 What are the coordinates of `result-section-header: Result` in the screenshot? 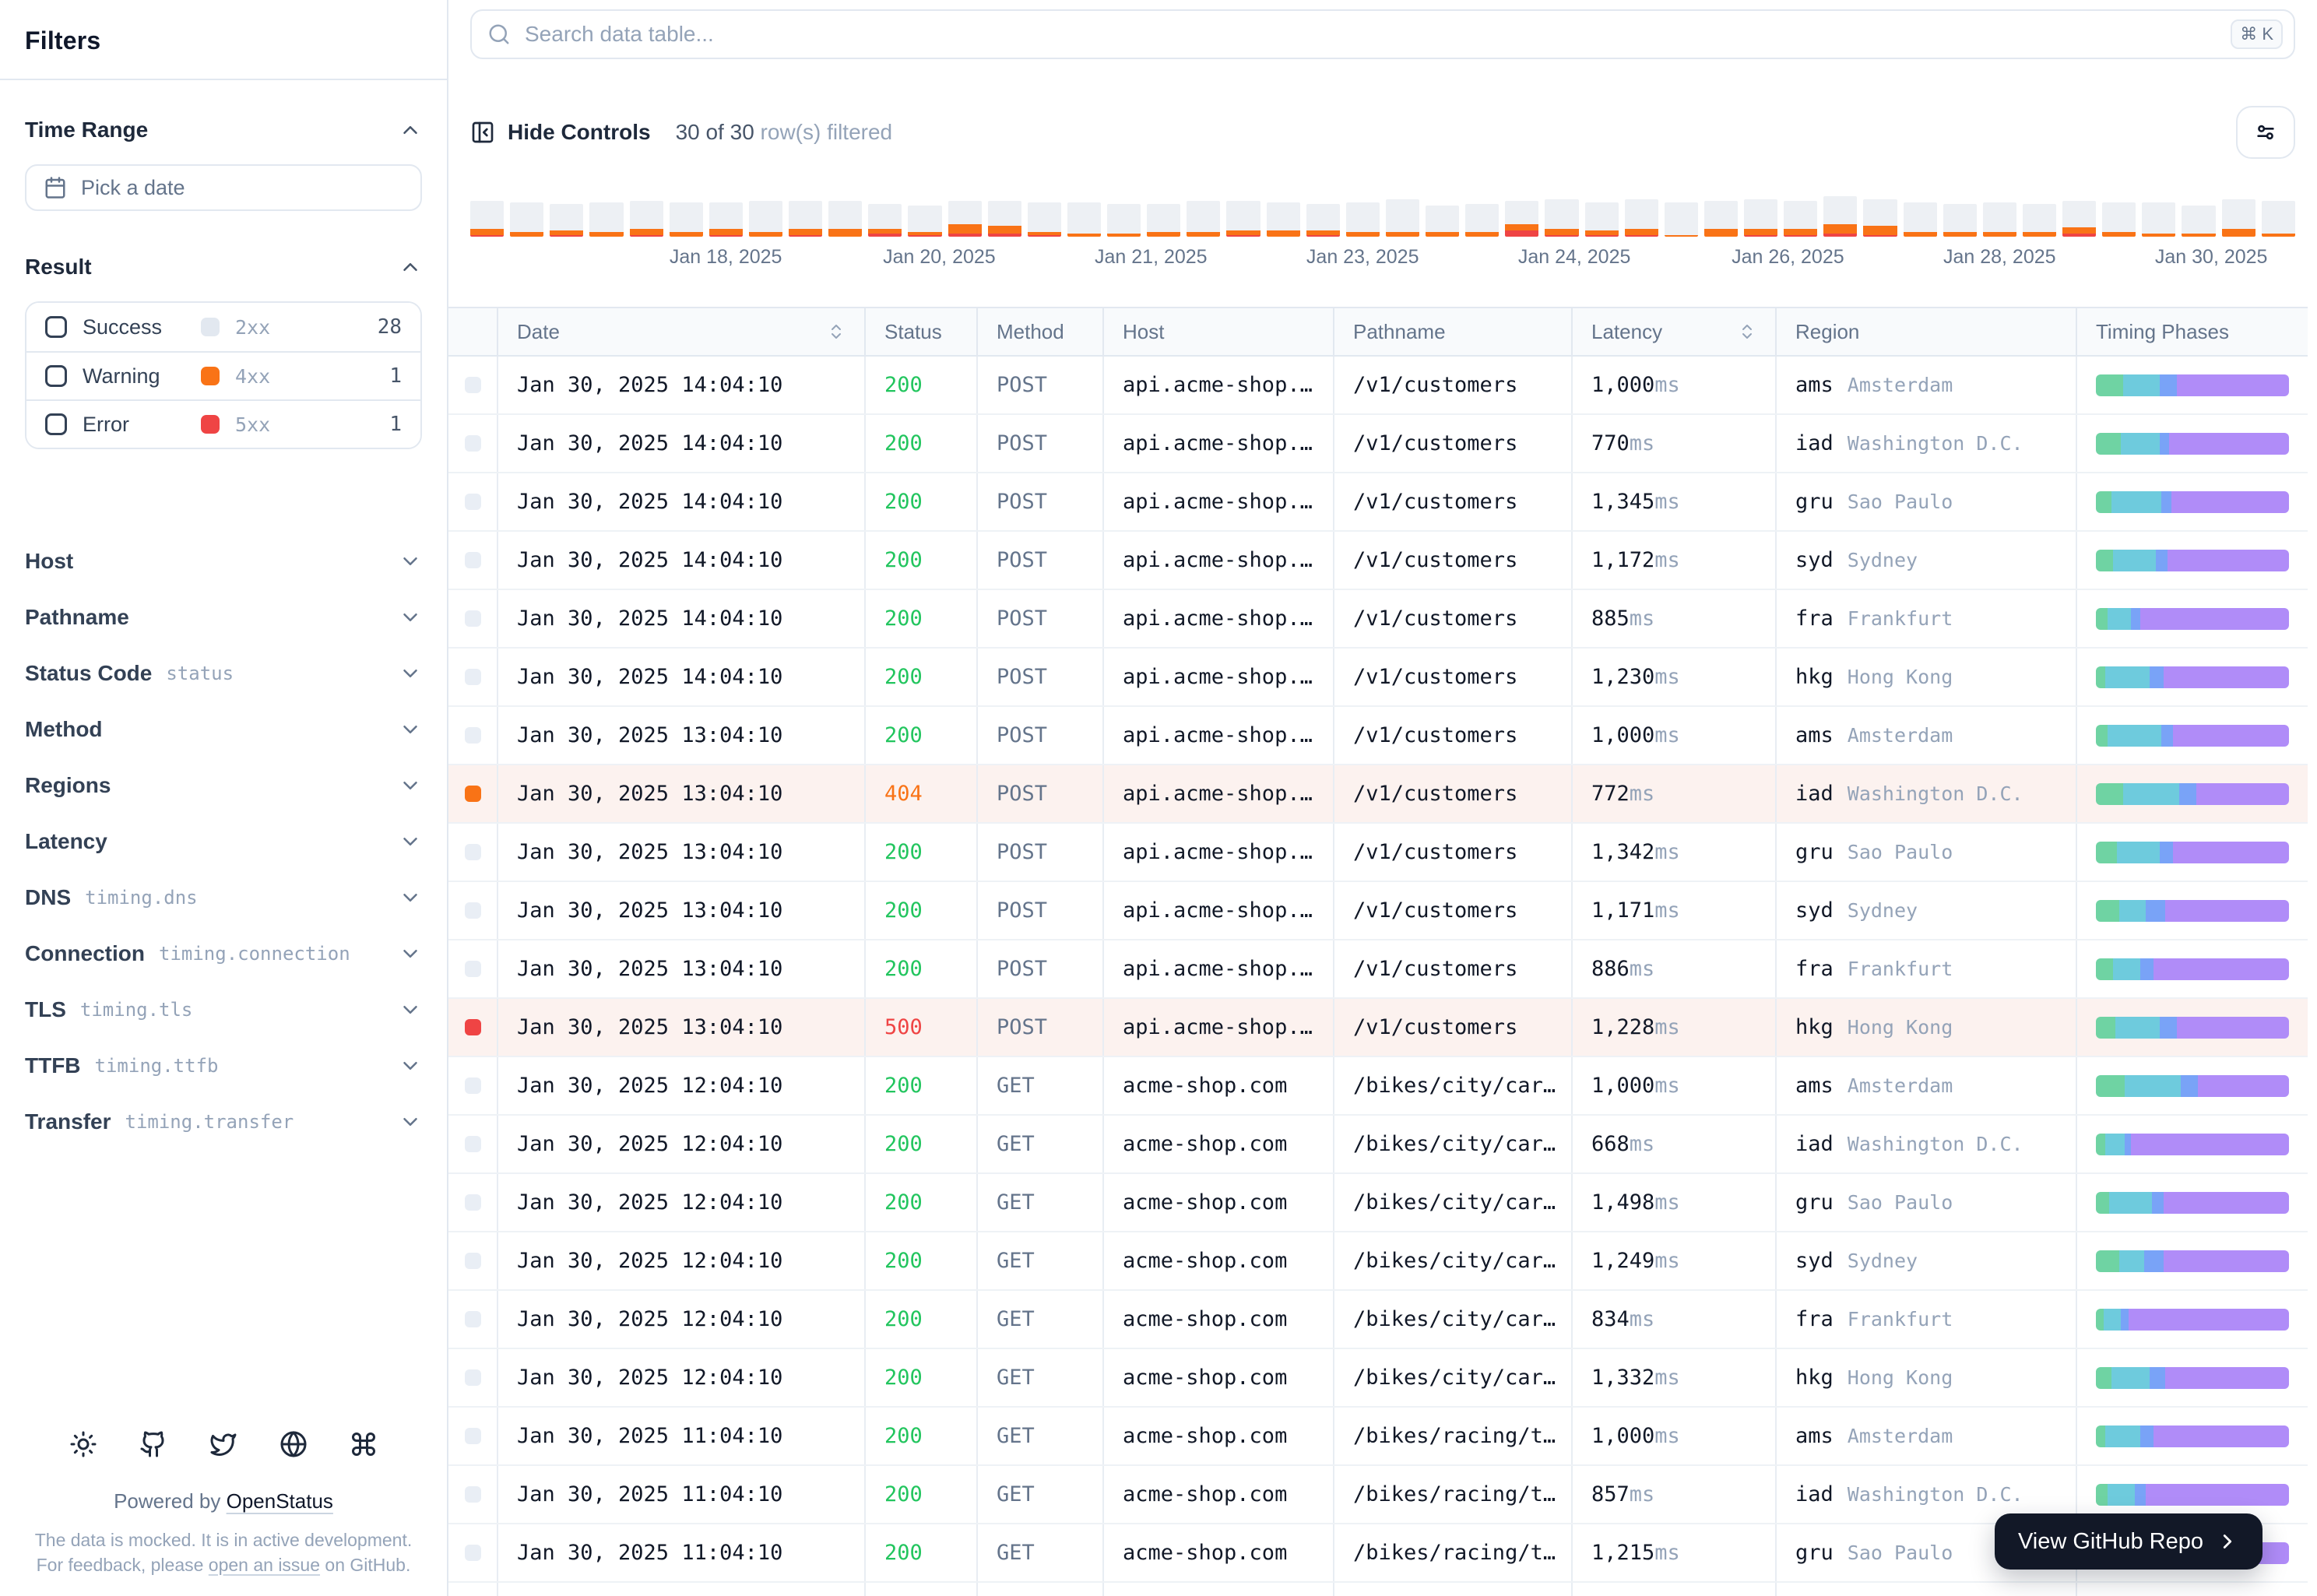 It's located at (223, 267).